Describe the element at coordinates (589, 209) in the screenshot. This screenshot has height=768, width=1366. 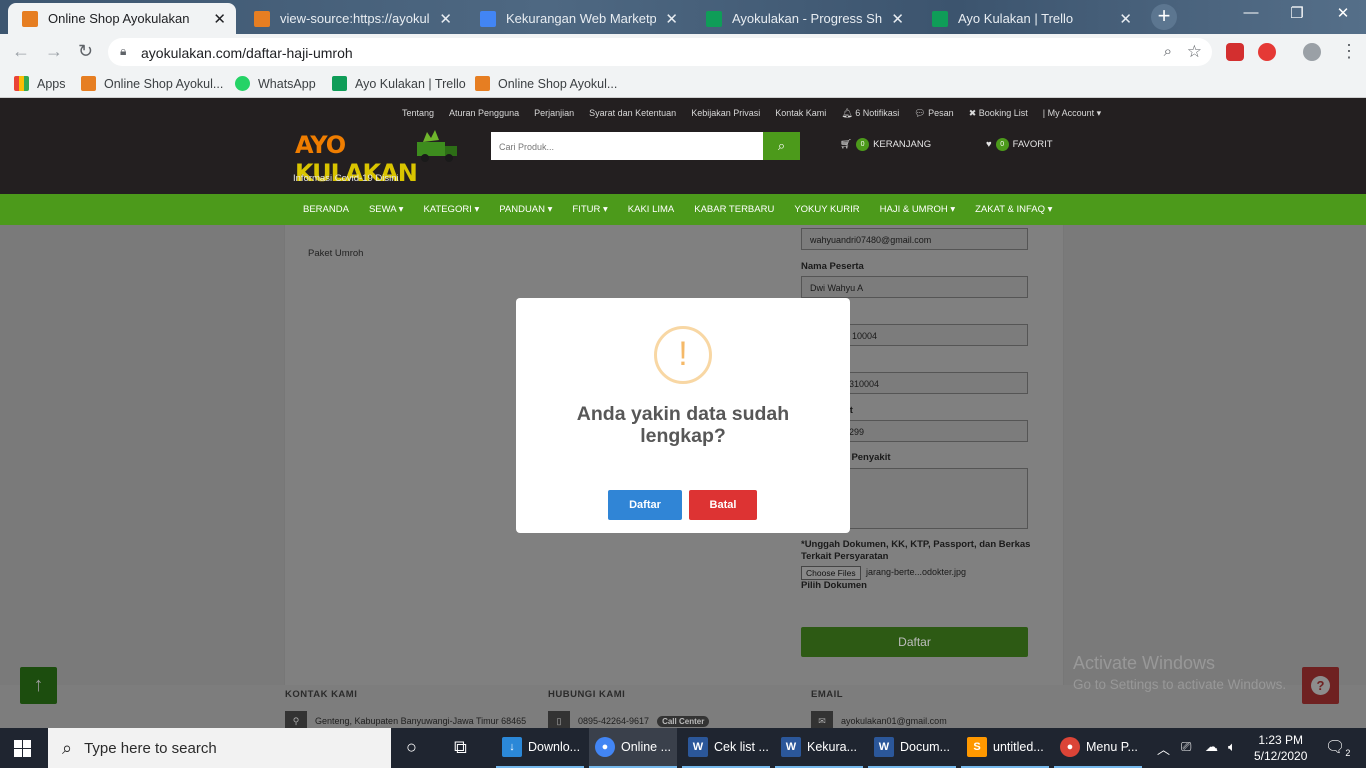
I see `nav-fitur: FITUR ▾` at that location.